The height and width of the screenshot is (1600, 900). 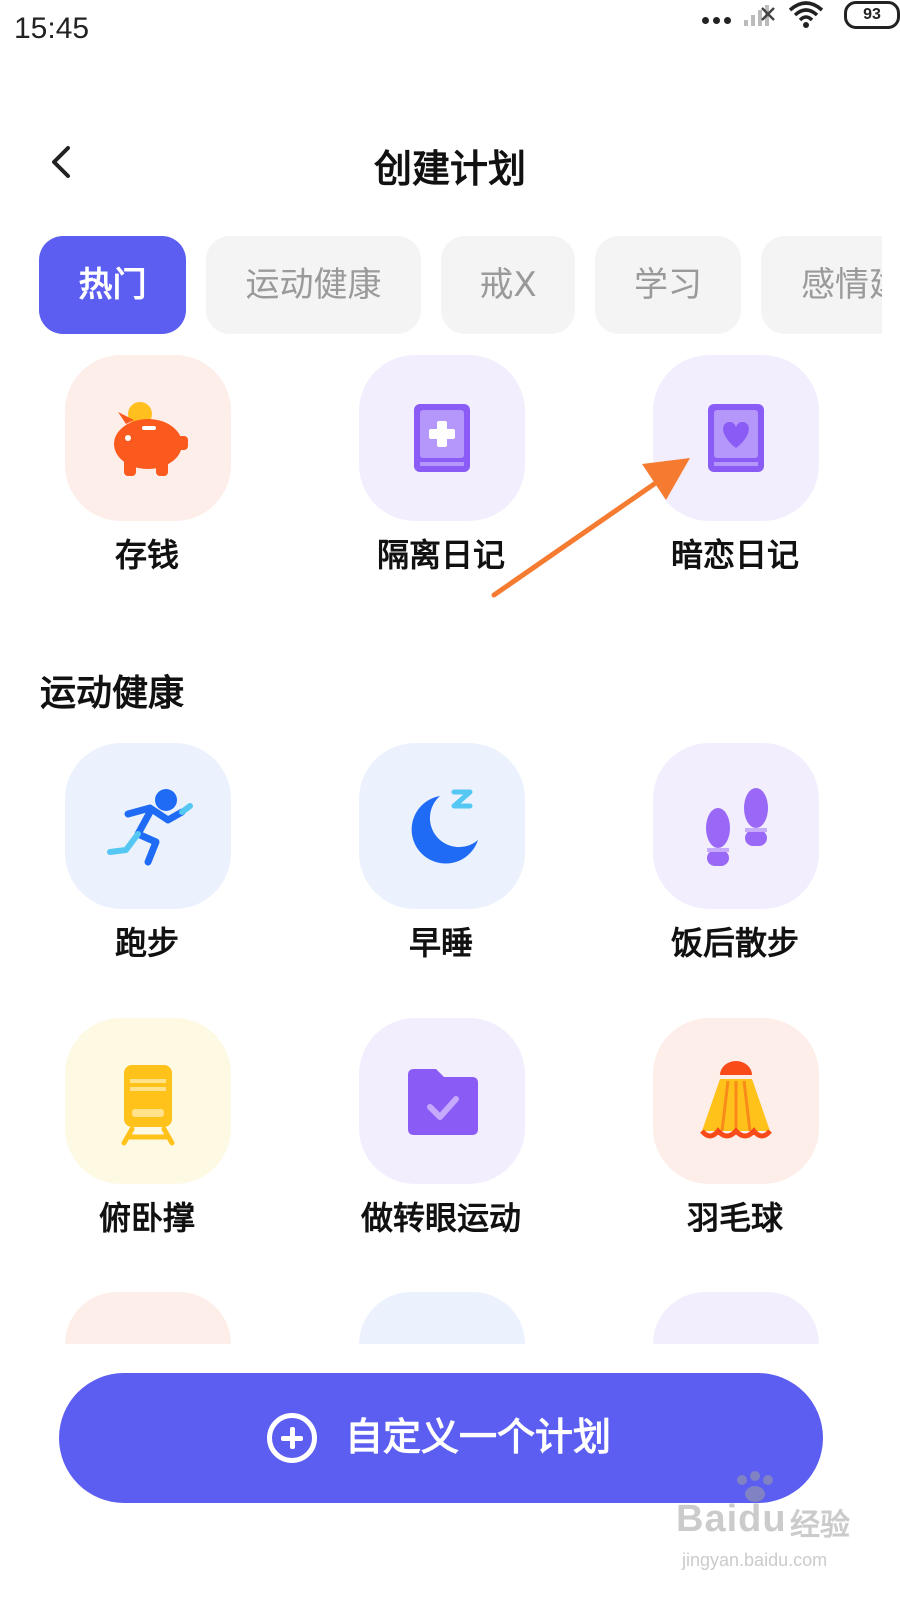 I want to click on piggy-bank-icon, so click(x=151, y=439).